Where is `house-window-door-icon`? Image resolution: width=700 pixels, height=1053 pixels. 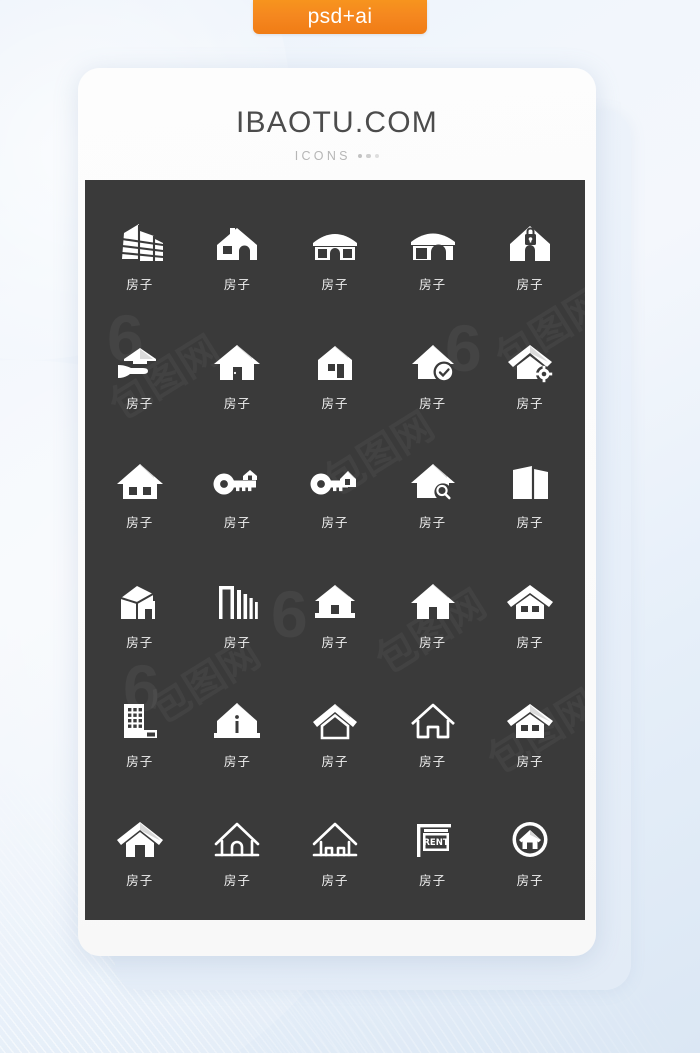 house-window-door-icon is located at coordinates (335, 362).